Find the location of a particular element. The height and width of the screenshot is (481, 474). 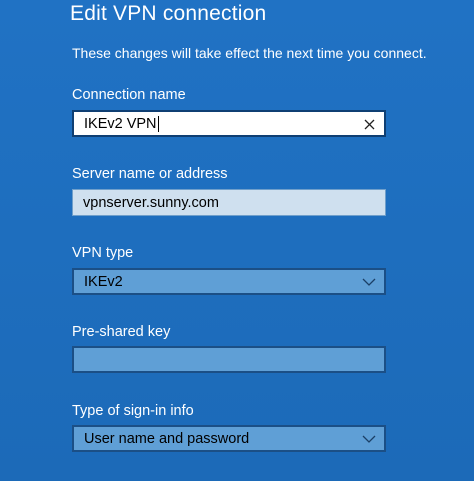

server-name-field: vpnserver.sunny.com is located at coordinates (229, 202).